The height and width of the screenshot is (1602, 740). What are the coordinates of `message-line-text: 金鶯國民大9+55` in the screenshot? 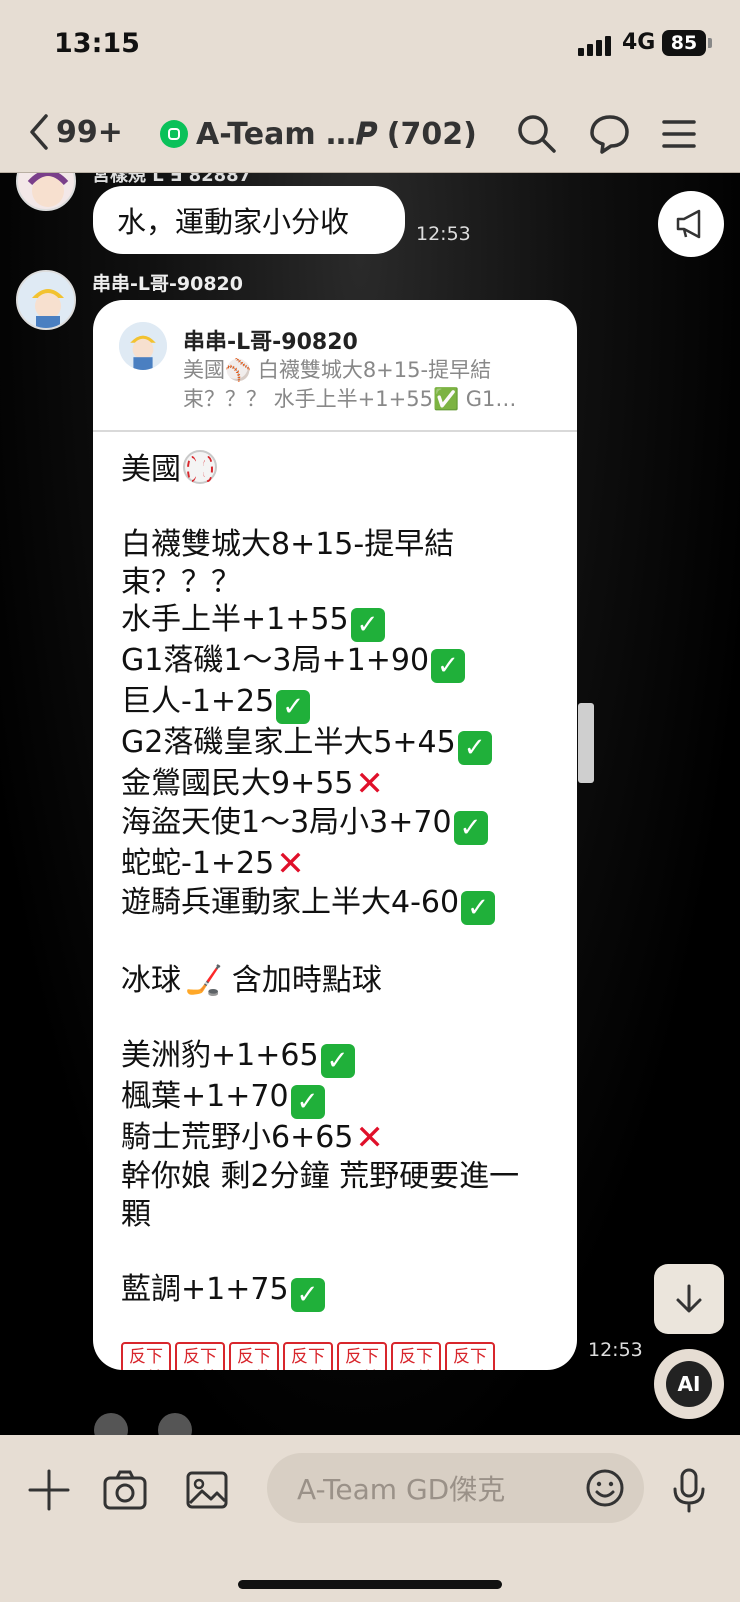 It's located at (237, 784).